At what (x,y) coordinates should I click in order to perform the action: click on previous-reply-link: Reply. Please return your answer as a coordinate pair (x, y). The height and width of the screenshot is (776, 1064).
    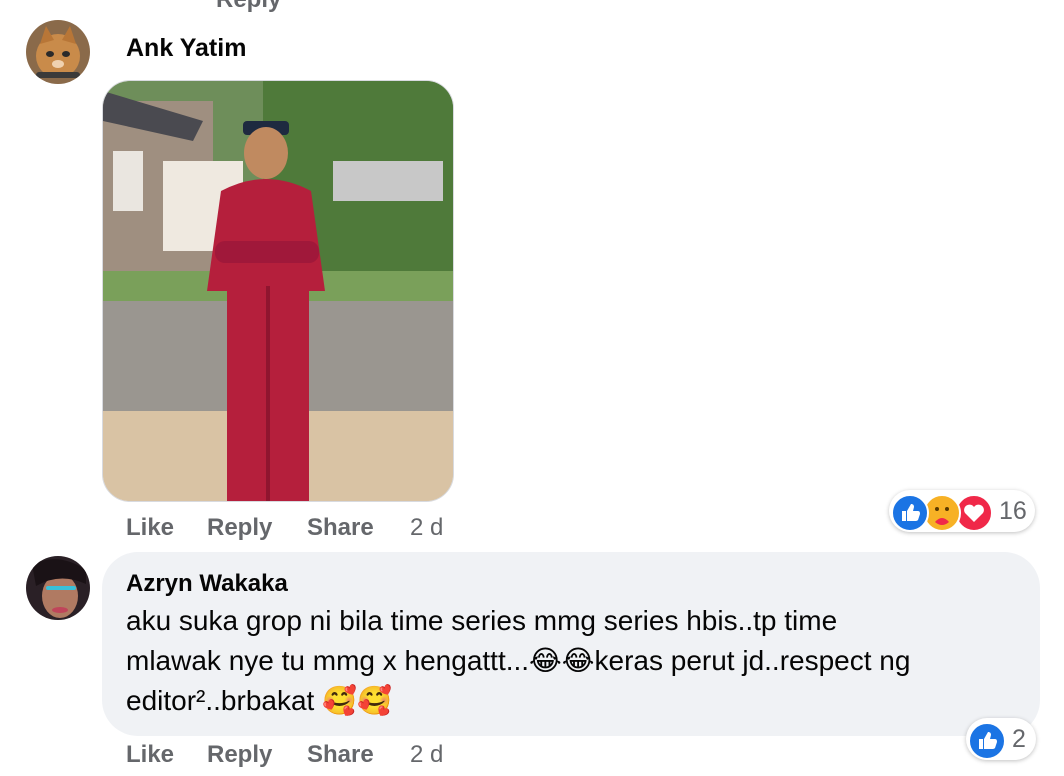
    Looking at the image, I should click on (248, 7).